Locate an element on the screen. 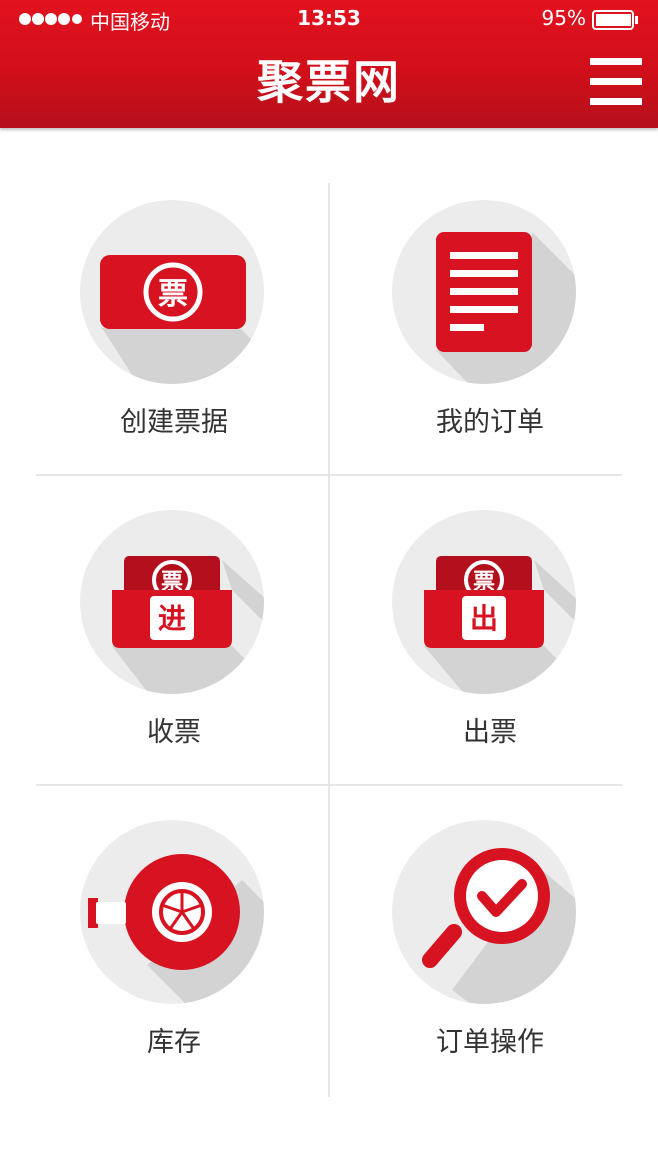 The width and height of the screenshot is (658, 1170). tile-order-operations: 订单操作 is located at coordinates (490, 965).